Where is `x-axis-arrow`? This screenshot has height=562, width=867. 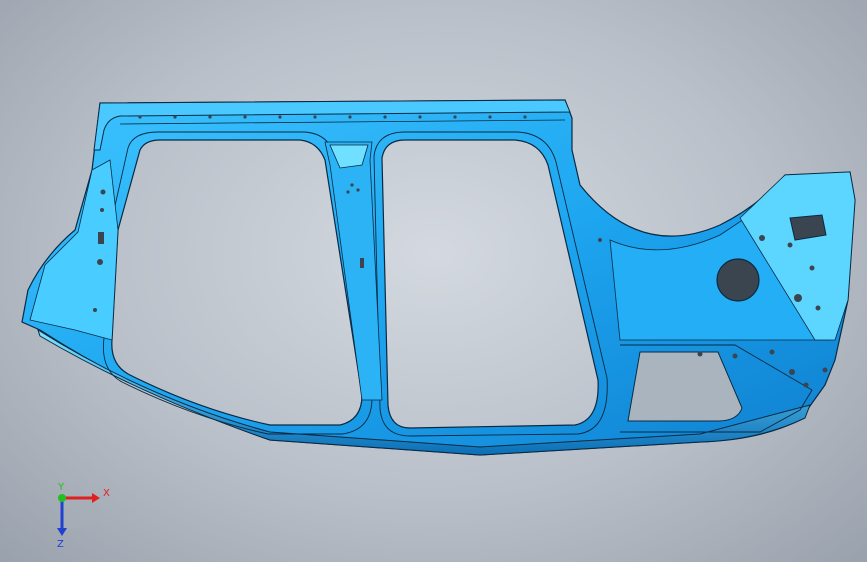
x-axis-arrow is located at coordinates (96, 498).